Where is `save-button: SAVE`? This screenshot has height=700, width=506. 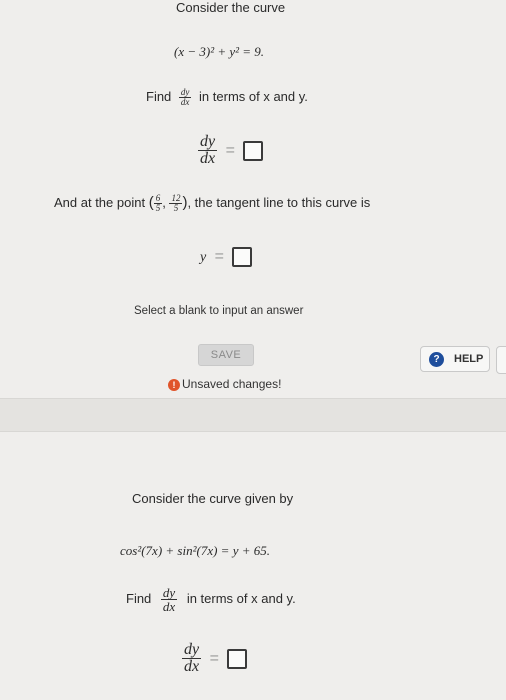 save-button: SAVE is located at coordinates (226, 355).